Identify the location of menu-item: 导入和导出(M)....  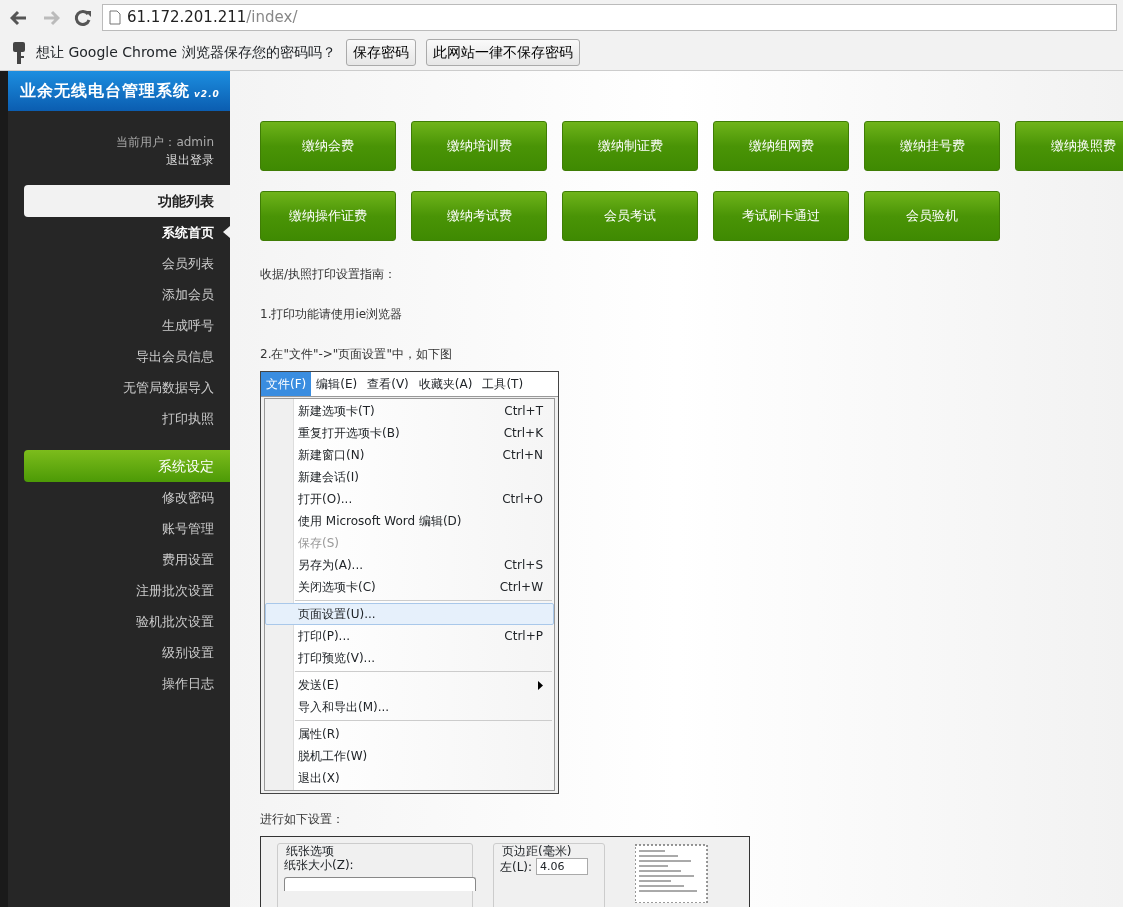
(409, 707).